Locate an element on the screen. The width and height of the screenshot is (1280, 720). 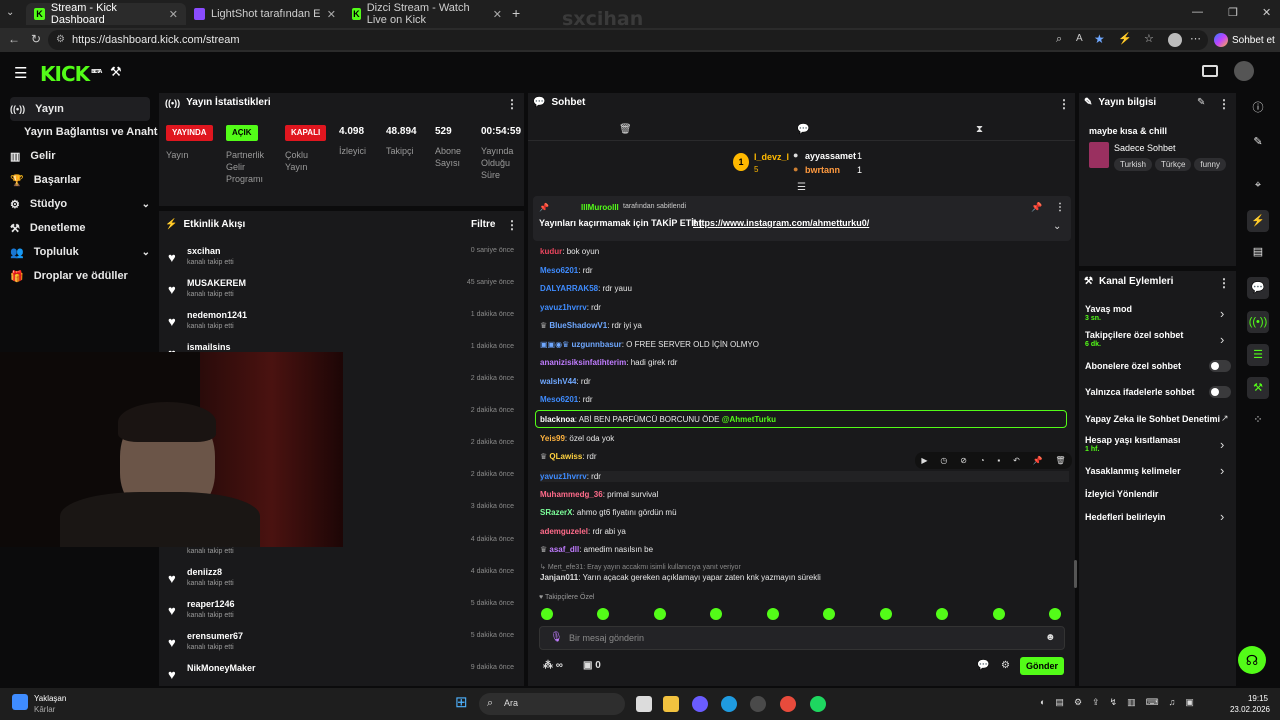
points-counter: ⁂ ∞ is located at coordinates (553, 665).